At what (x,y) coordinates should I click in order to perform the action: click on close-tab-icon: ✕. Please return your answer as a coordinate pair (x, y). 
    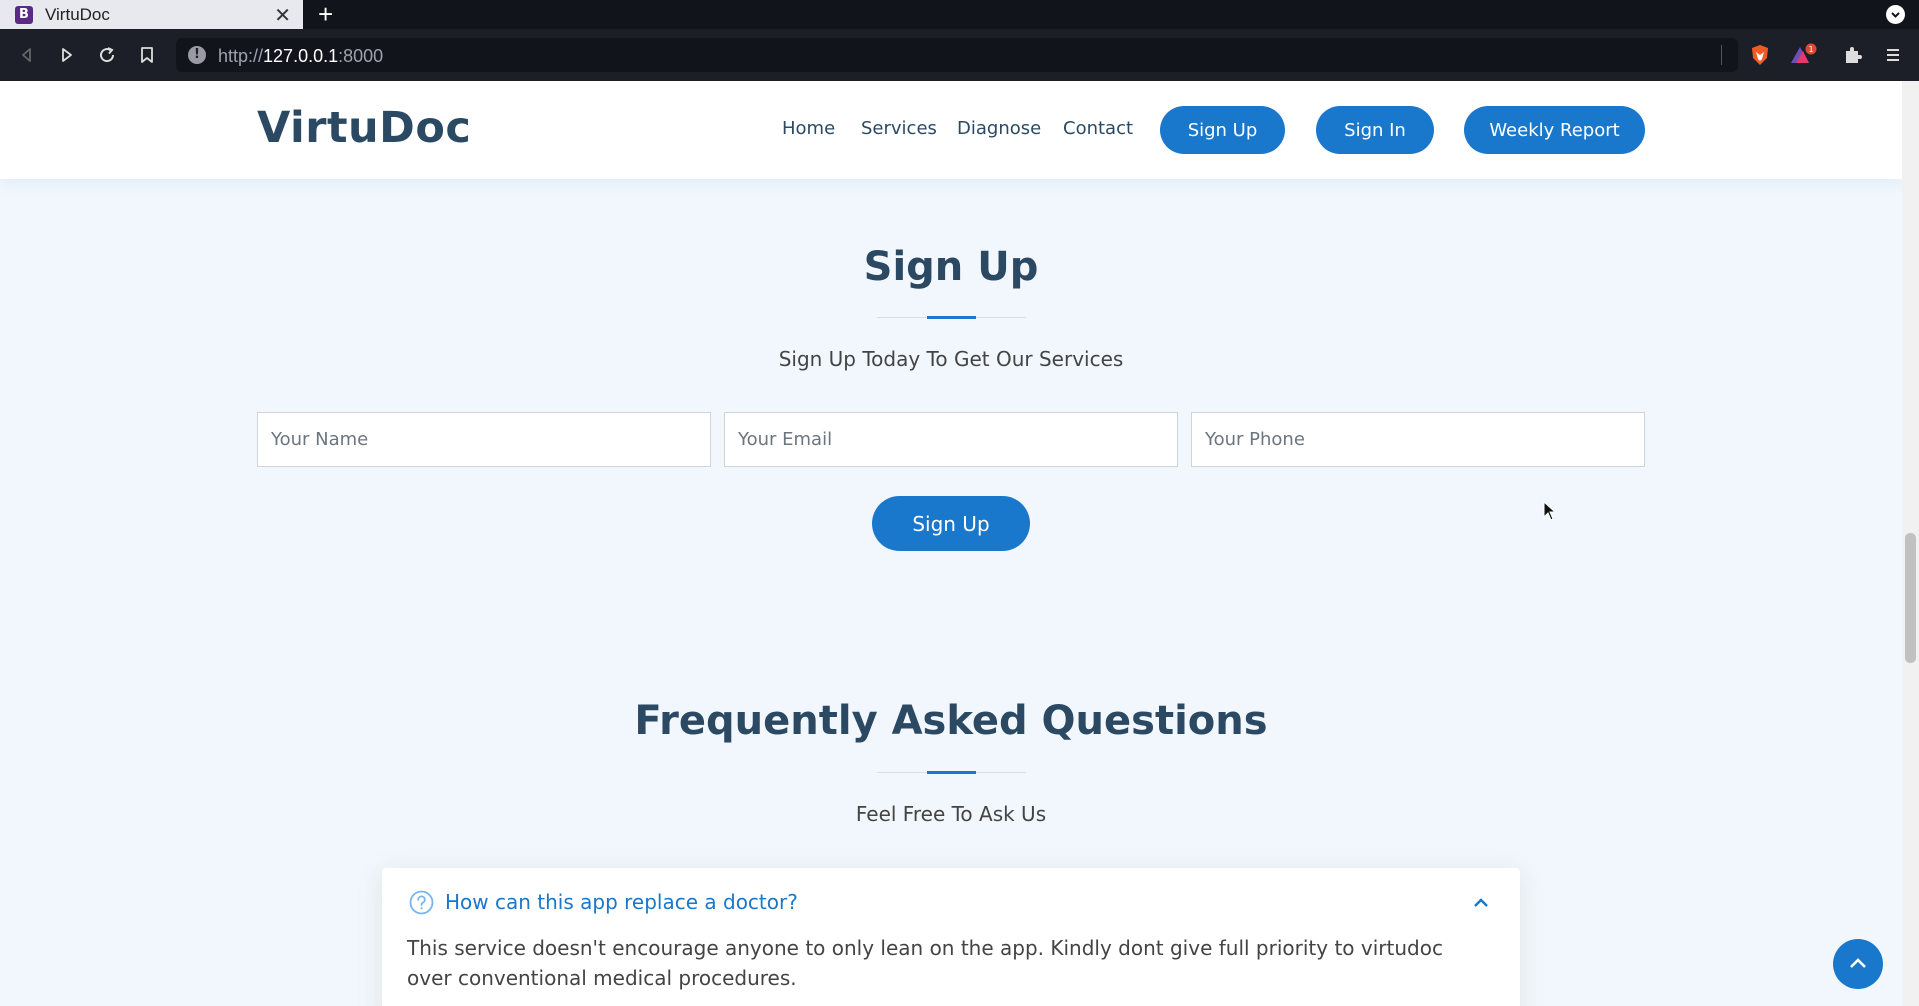
    Looking at the image, I should click on (282, 15).